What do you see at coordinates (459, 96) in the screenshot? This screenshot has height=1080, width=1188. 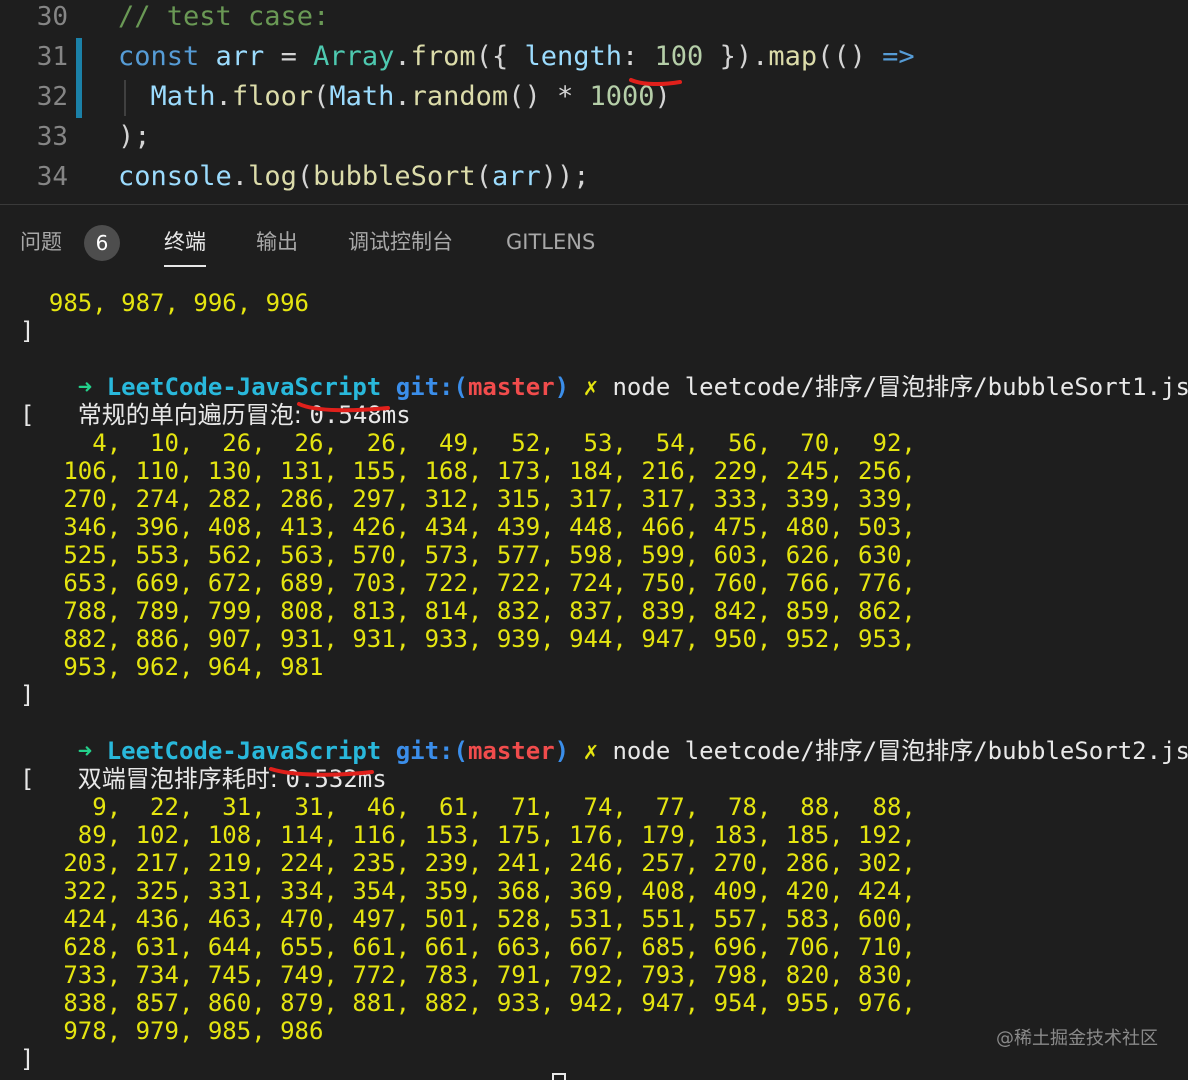 I see `code-token: random` at bounding box center [459, 96].